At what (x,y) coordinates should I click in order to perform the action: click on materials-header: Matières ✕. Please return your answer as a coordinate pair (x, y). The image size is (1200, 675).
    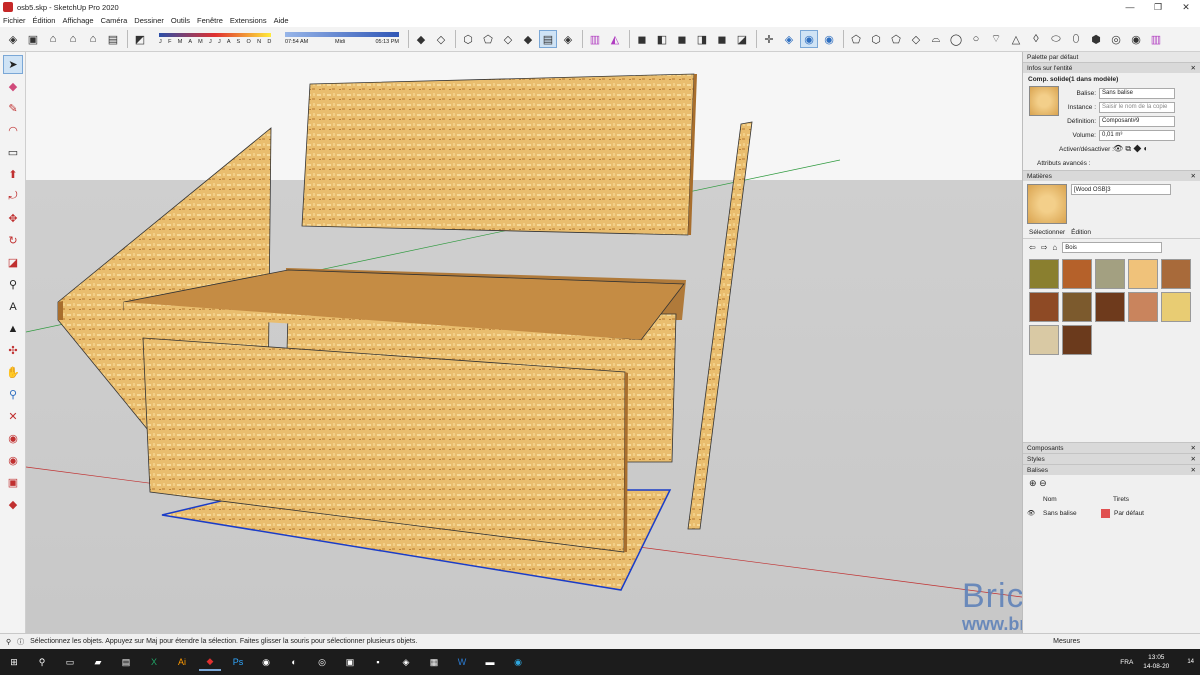
    Looking at the image, I should click on (1111, 175).